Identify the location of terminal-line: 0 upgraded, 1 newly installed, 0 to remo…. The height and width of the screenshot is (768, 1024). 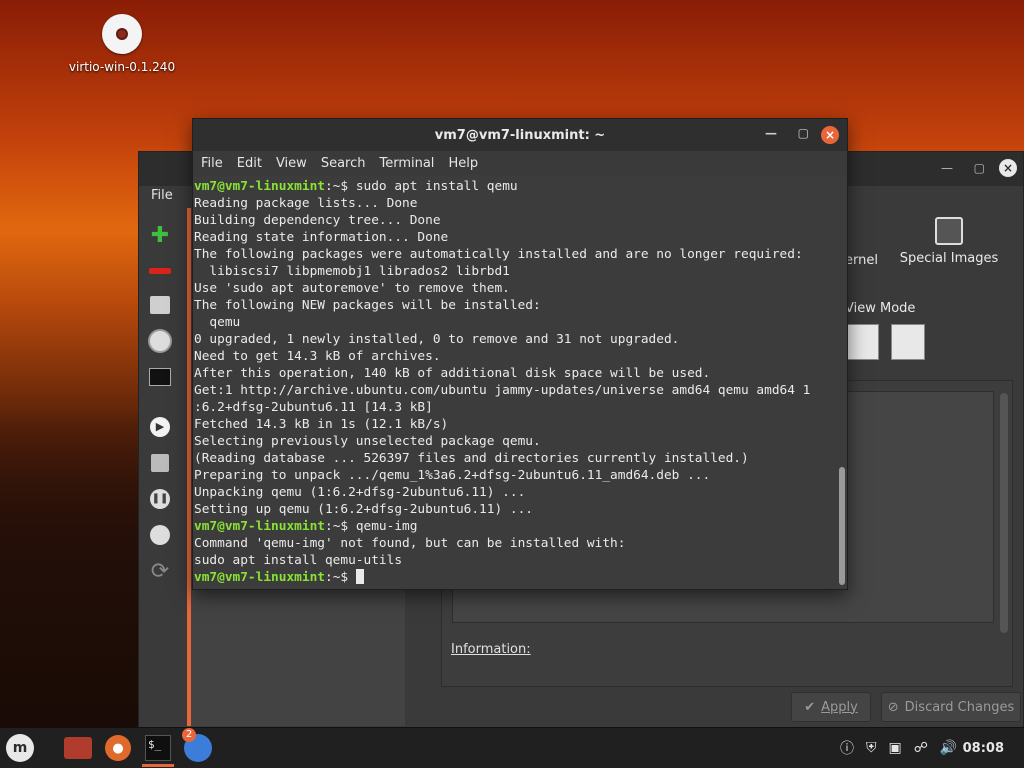
(515, 339).